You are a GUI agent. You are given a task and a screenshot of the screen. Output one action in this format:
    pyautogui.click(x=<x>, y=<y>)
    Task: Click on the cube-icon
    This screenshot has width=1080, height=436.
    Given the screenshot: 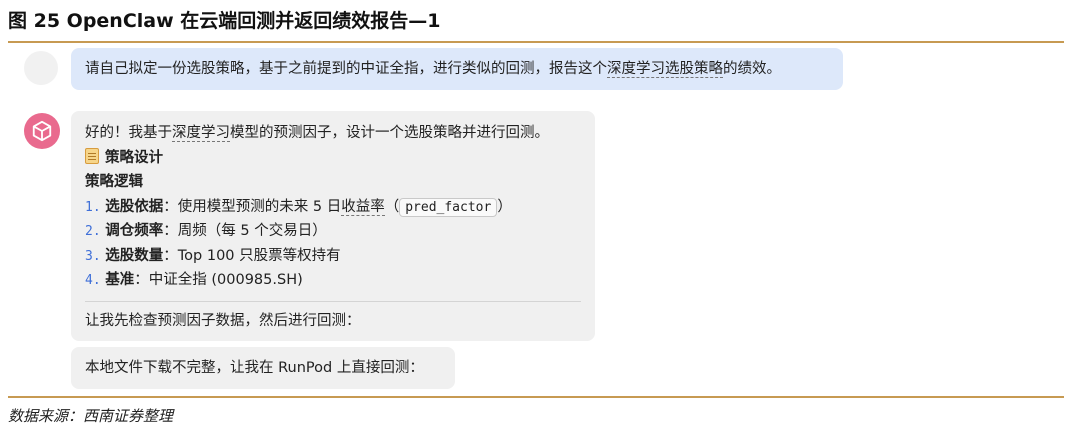 What is the action you would take?
    pyautogui.click(x=42, y=131)
    